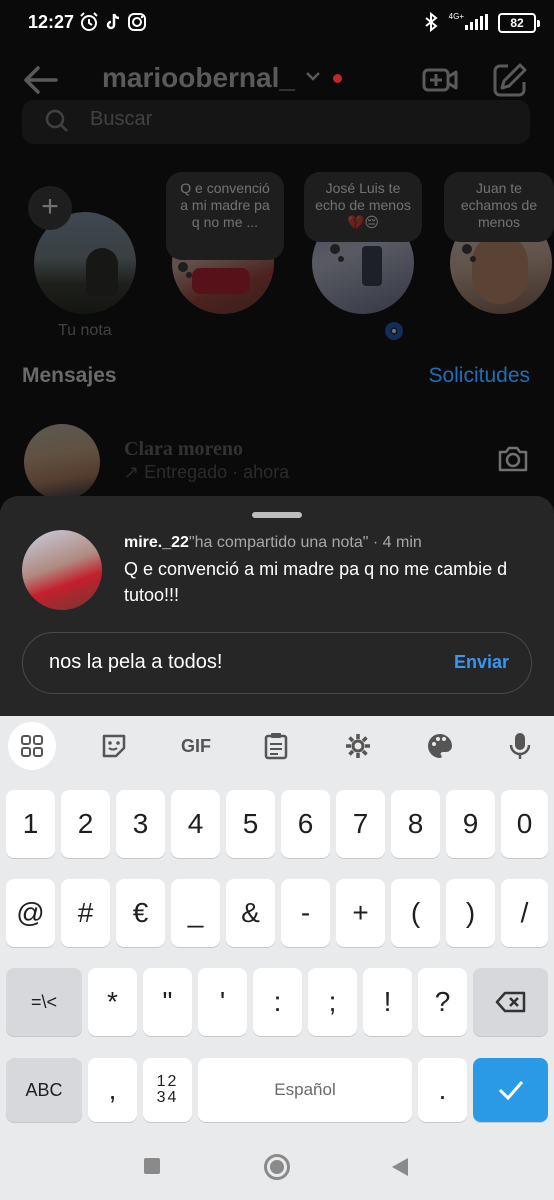 This screenshot has height=1200, width=554. I want to click on note-bubble: Juan te echamos de menos, so click(499, 207).